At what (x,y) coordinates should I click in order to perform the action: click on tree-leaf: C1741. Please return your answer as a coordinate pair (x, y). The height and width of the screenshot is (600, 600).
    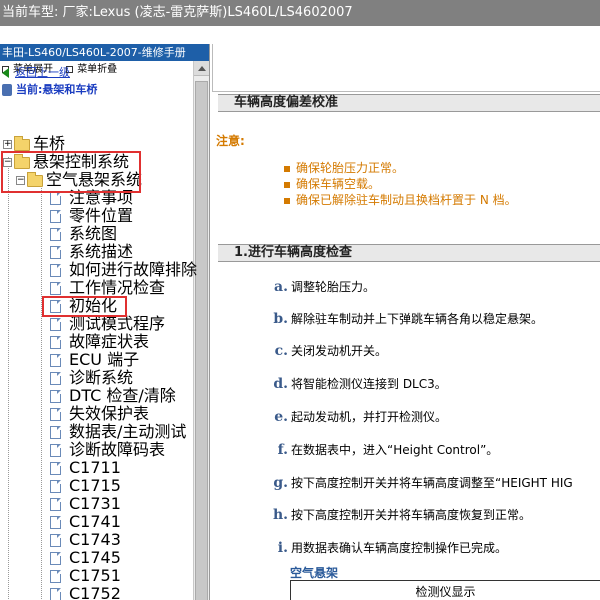
    Looking at the image, I should click on (85, 522).